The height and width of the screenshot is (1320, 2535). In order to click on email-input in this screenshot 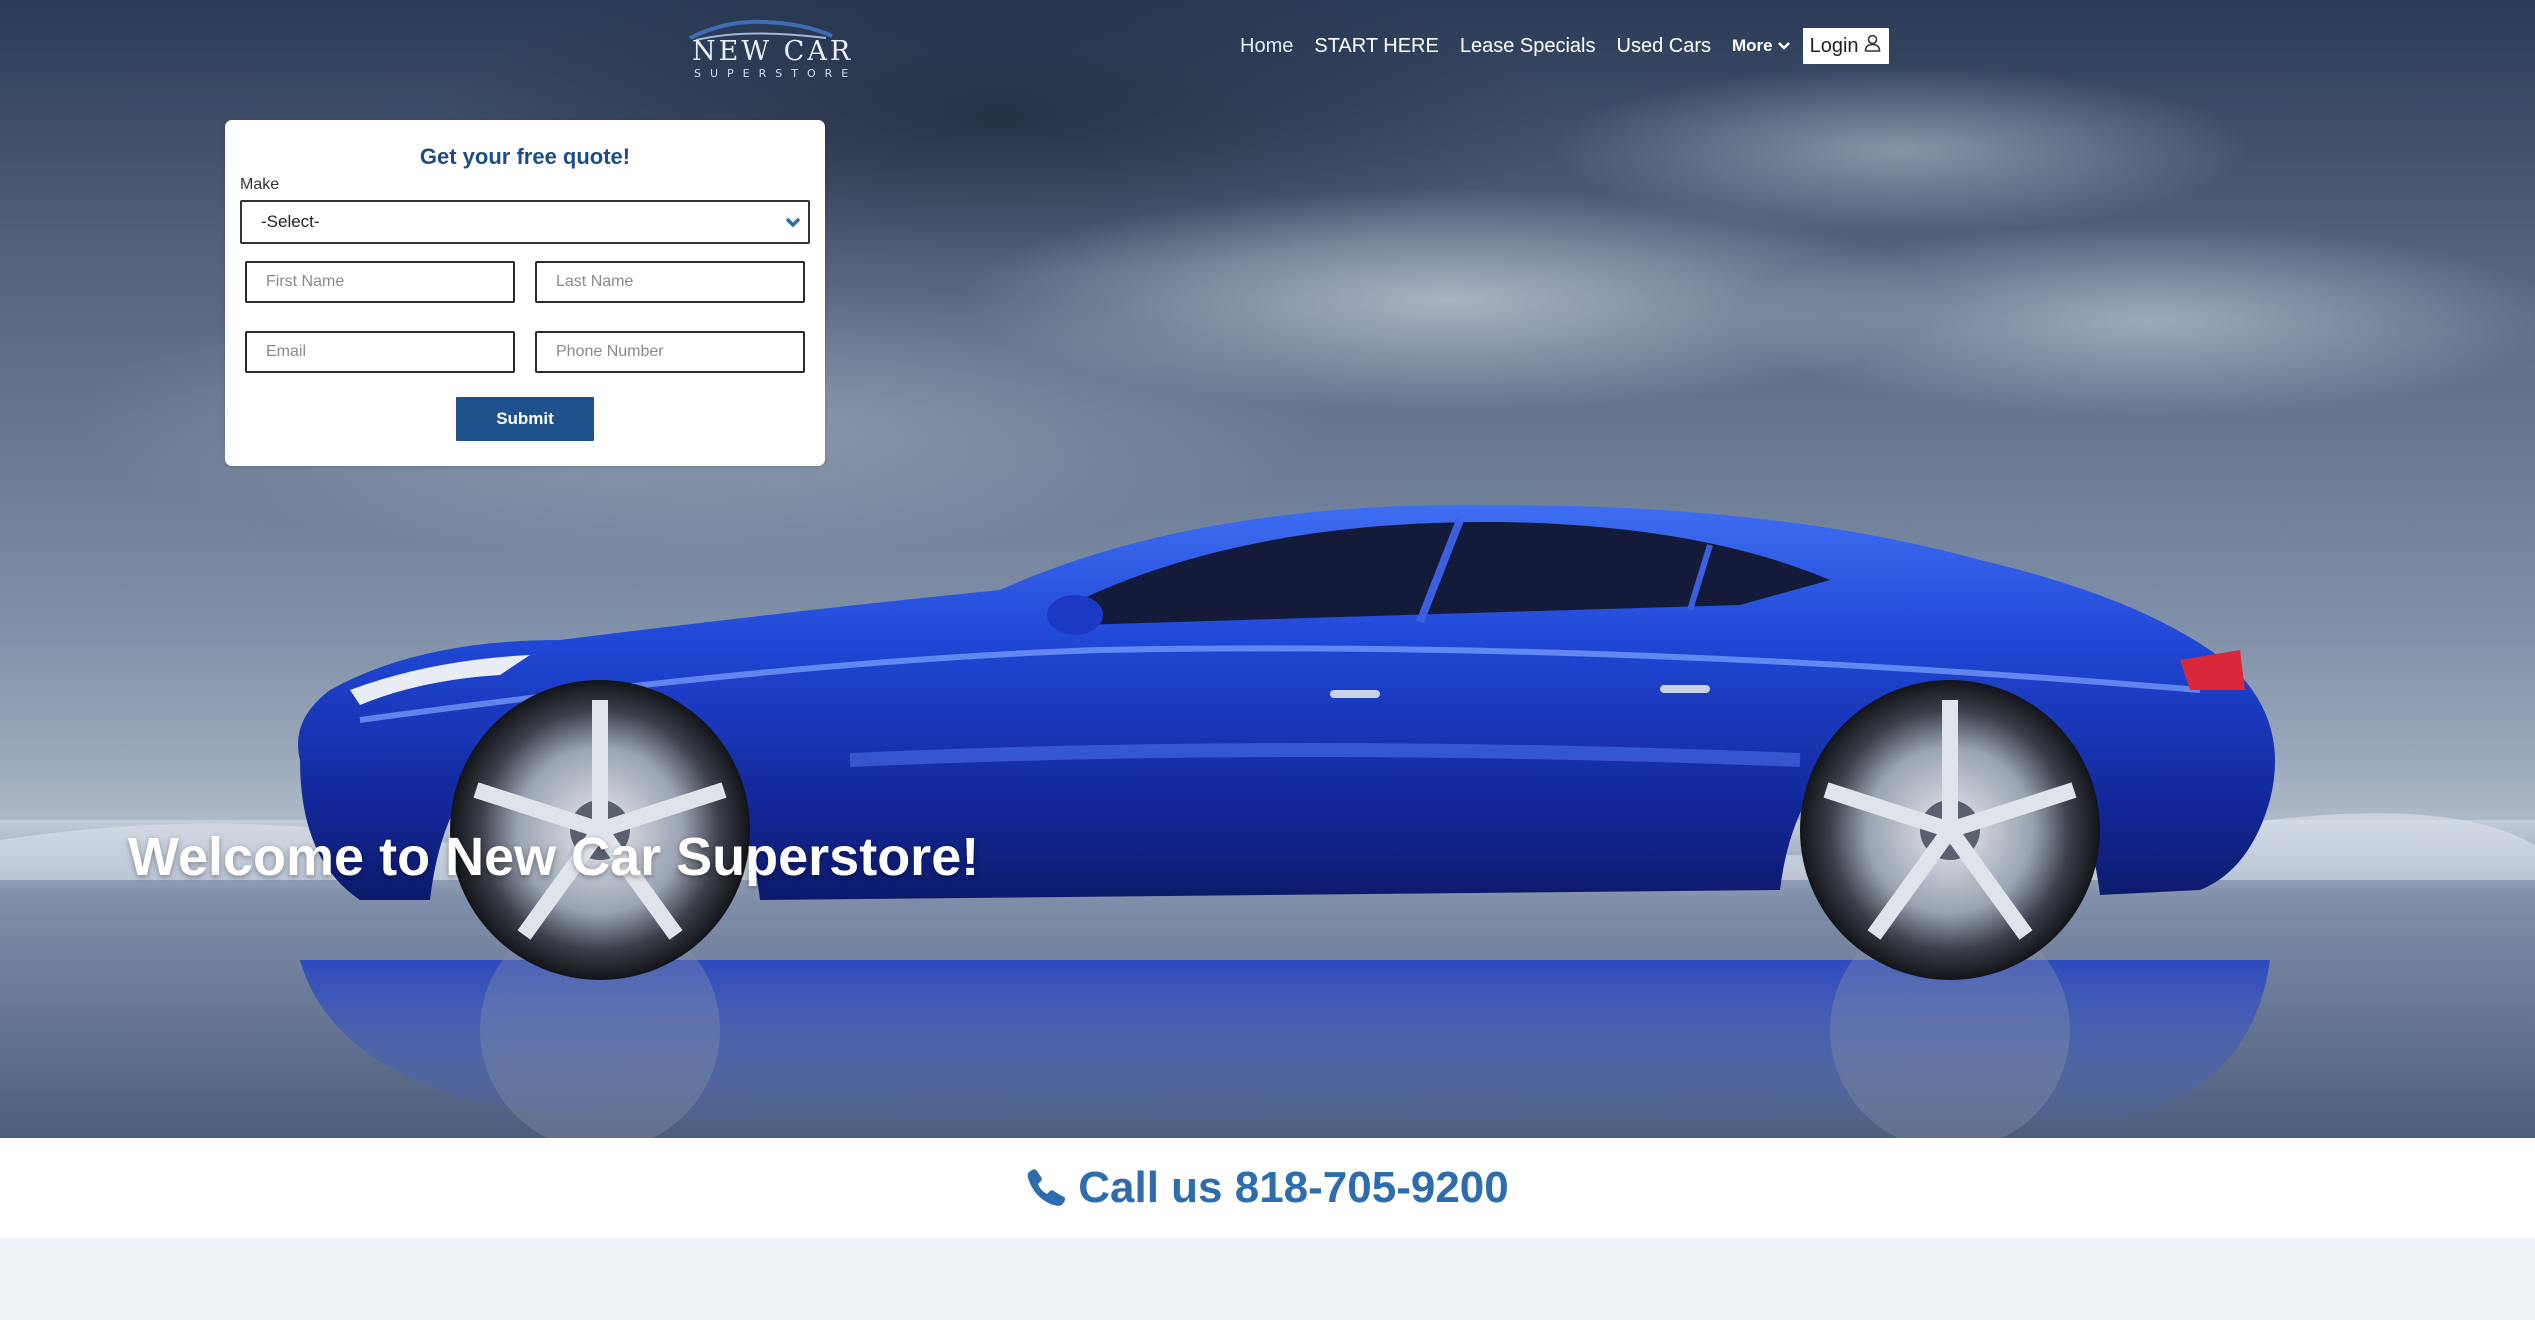, I will do `click(380, 352)`.